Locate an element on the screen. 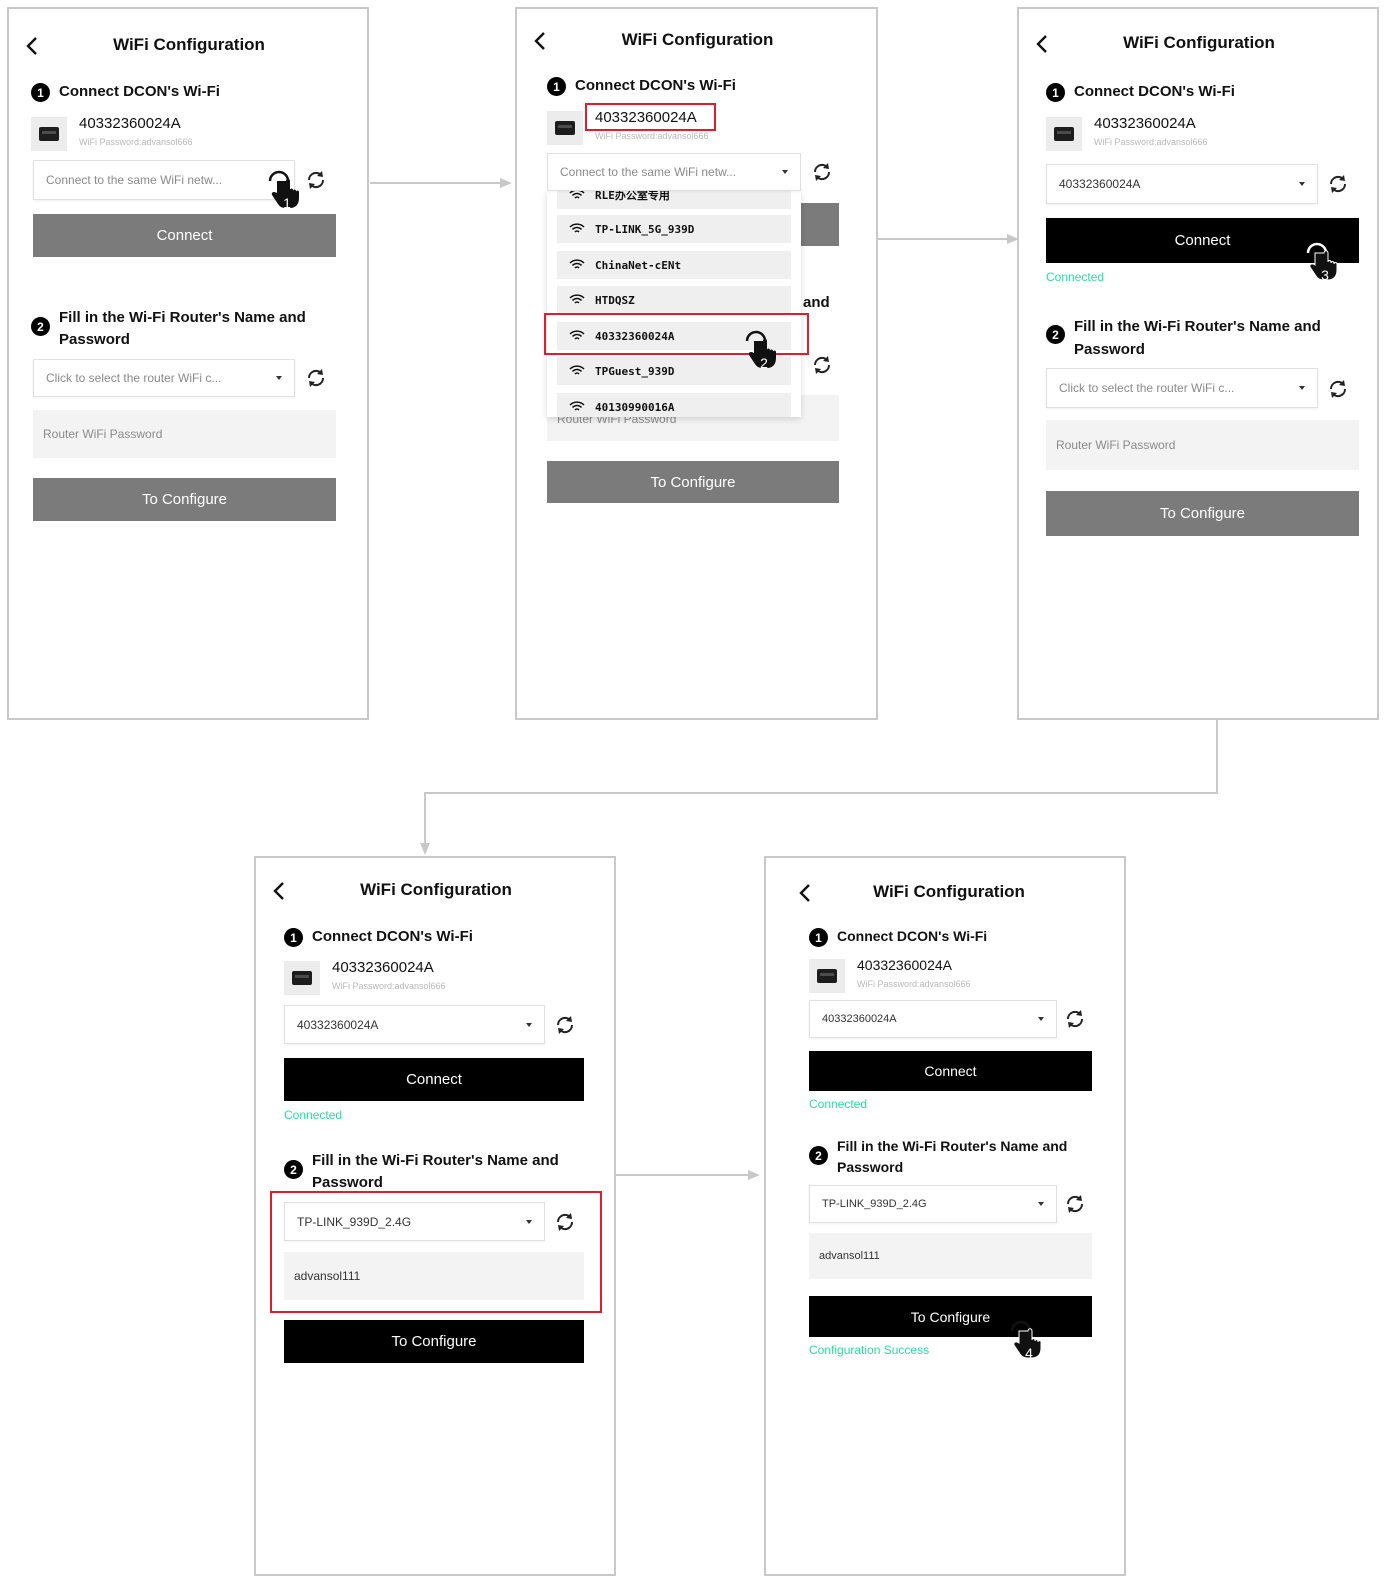 The image size is (1384, 1576). connect-button-partial is located at coordinates (819, 224).